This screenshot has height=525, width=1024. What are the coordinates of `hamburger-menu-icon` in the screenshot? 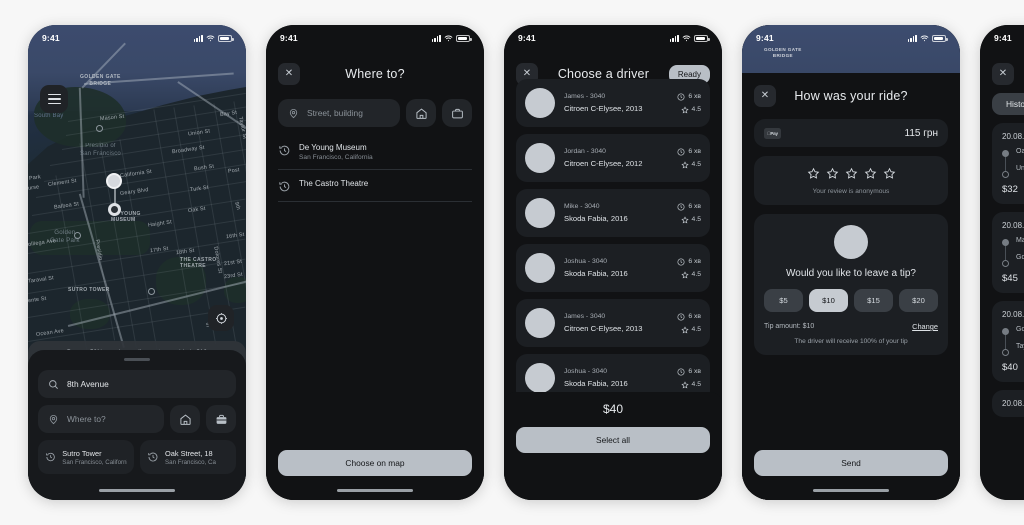 It's located at (54, 99).